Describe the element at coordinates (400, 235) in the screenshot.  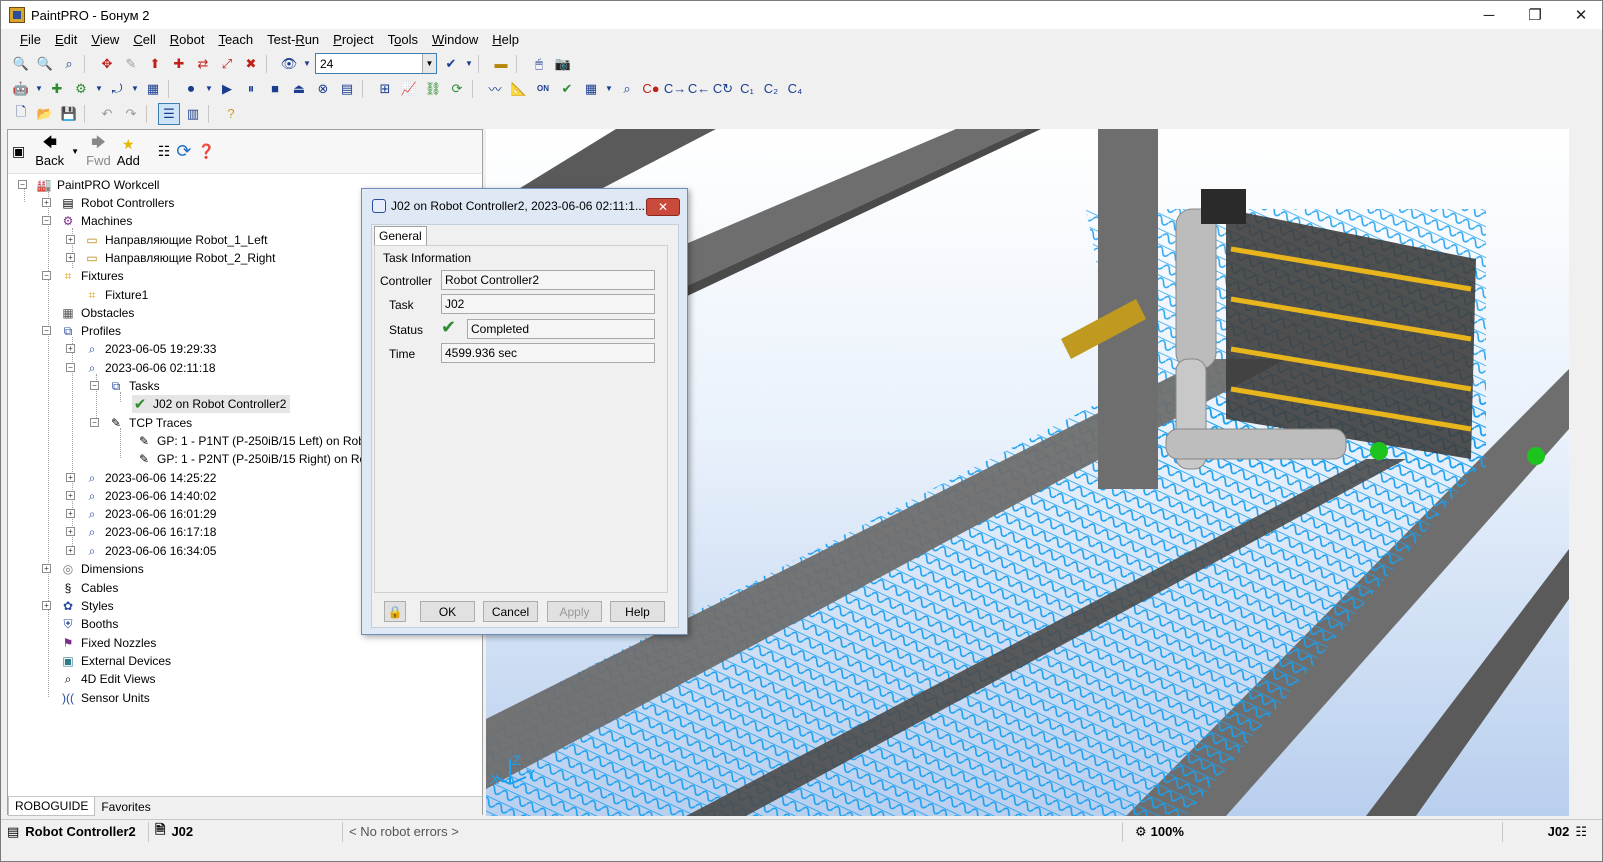
I see `tab-general: General` at that location.